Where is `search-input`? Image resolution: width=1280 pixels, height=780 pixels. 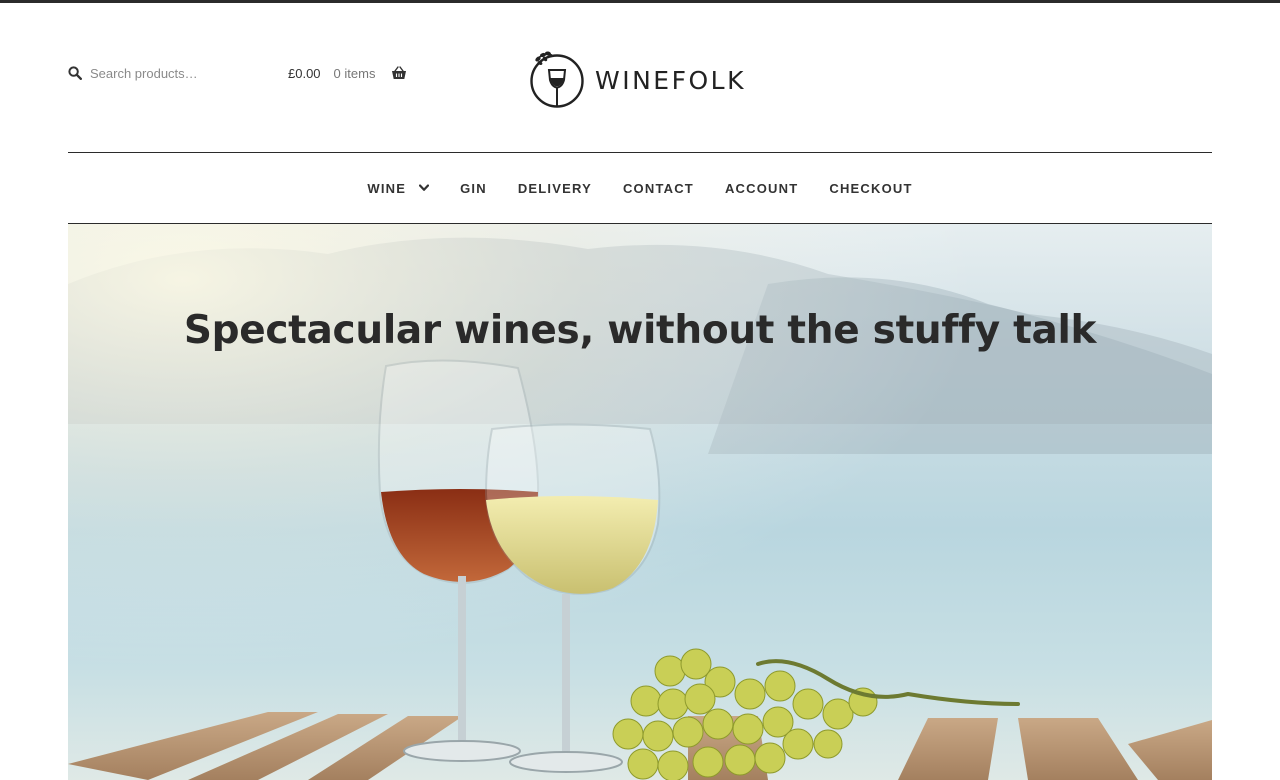 search-input is located at coordinates (170, 73).